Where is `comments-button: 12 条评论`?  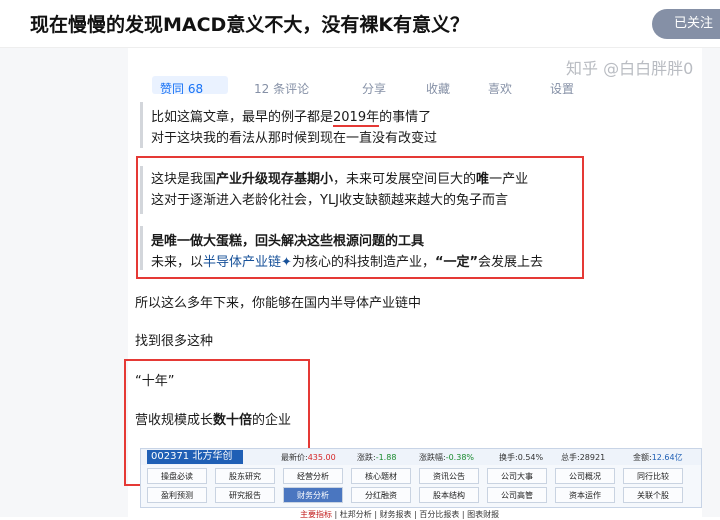
comments-button: 12 条评论 is located at coordinates (281, 87).